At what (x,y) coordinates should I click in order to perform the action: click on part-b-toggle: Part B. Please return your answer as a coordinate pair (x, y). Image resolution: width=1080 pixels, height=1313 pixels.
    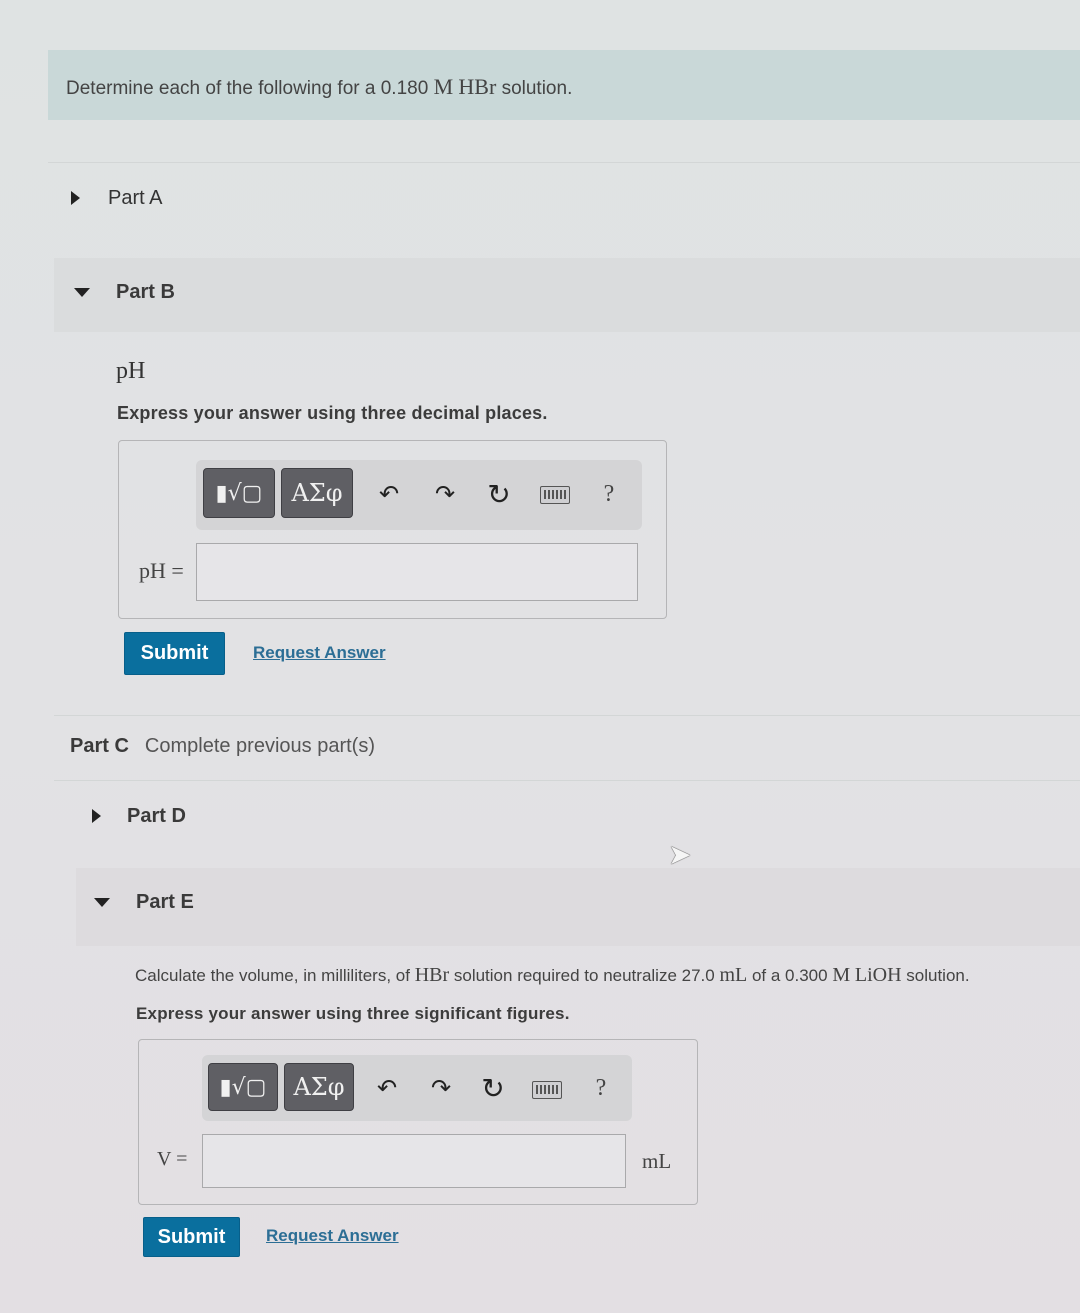
    Looking at the image, I should click on (374, 292).